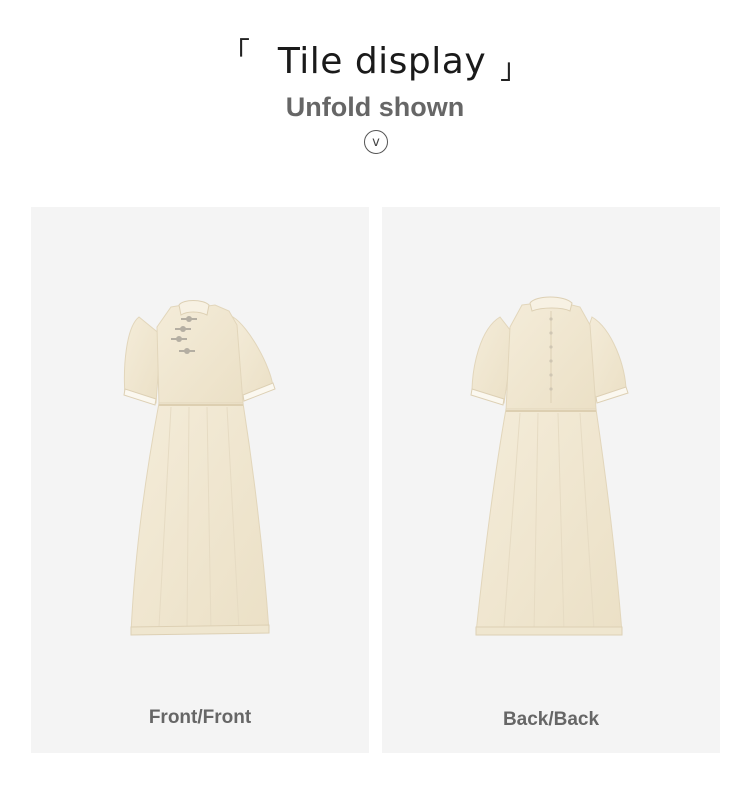 This screenshot has height=802, width=750. What do you see at coordinates (200, 717) in the screenshot?
I see `front-caption: Front/Front` at bounding box center [200, 717].